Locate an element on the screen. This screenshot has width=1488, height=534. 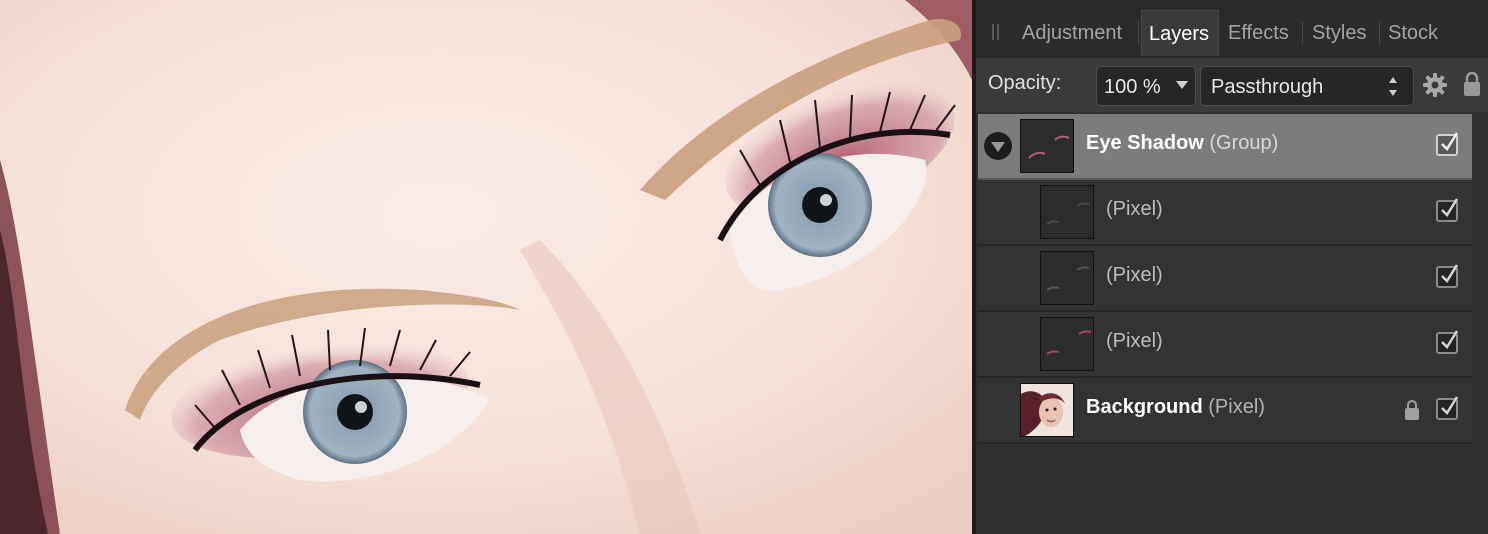
tab-layers: Layers is located at coordinates (1180, 33).